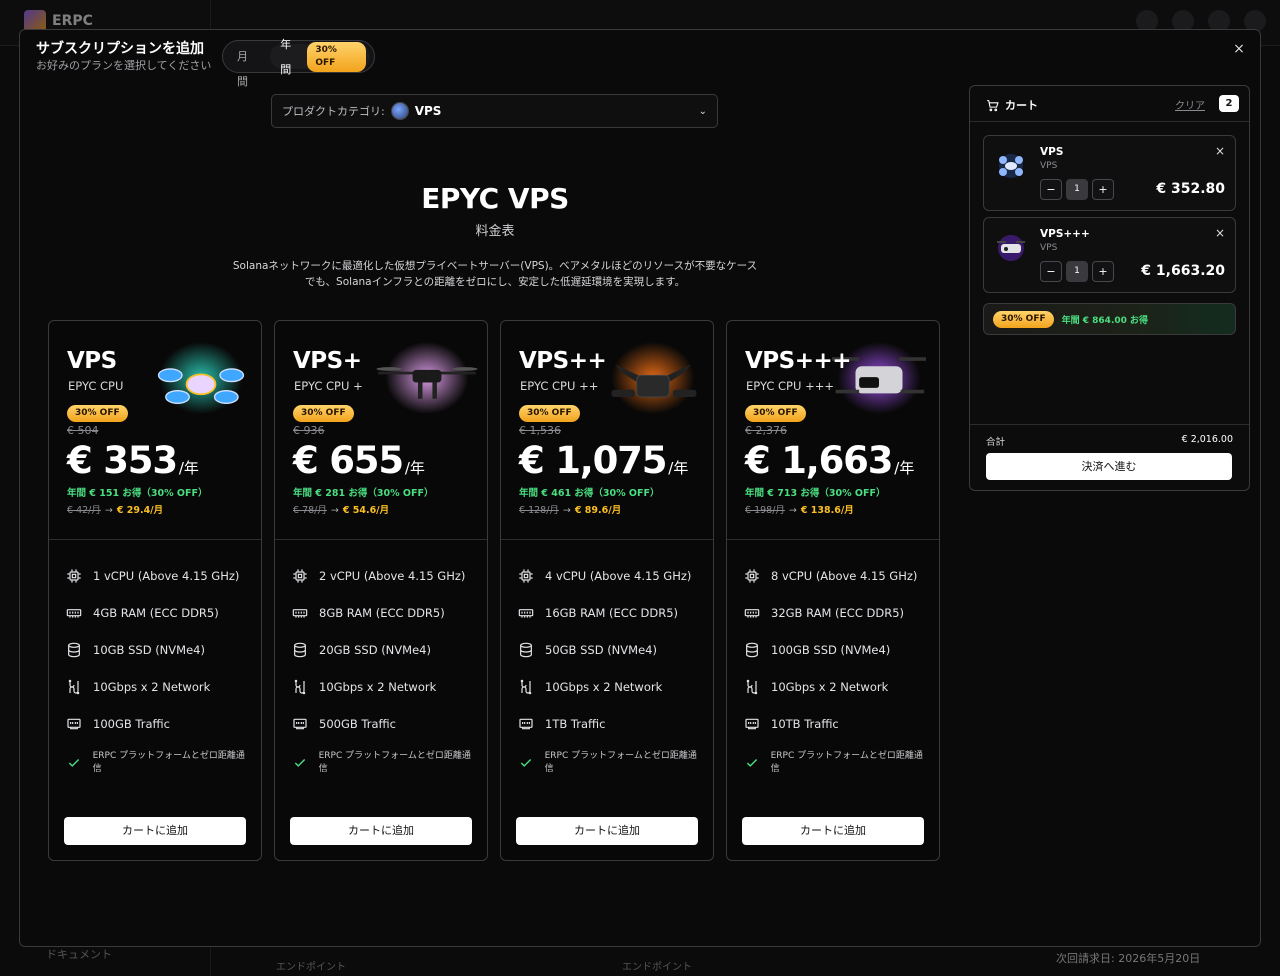 The height and width of the screenshot is (976, 1280). I want to click on plan-price-value: € 655, so click(348, 460).